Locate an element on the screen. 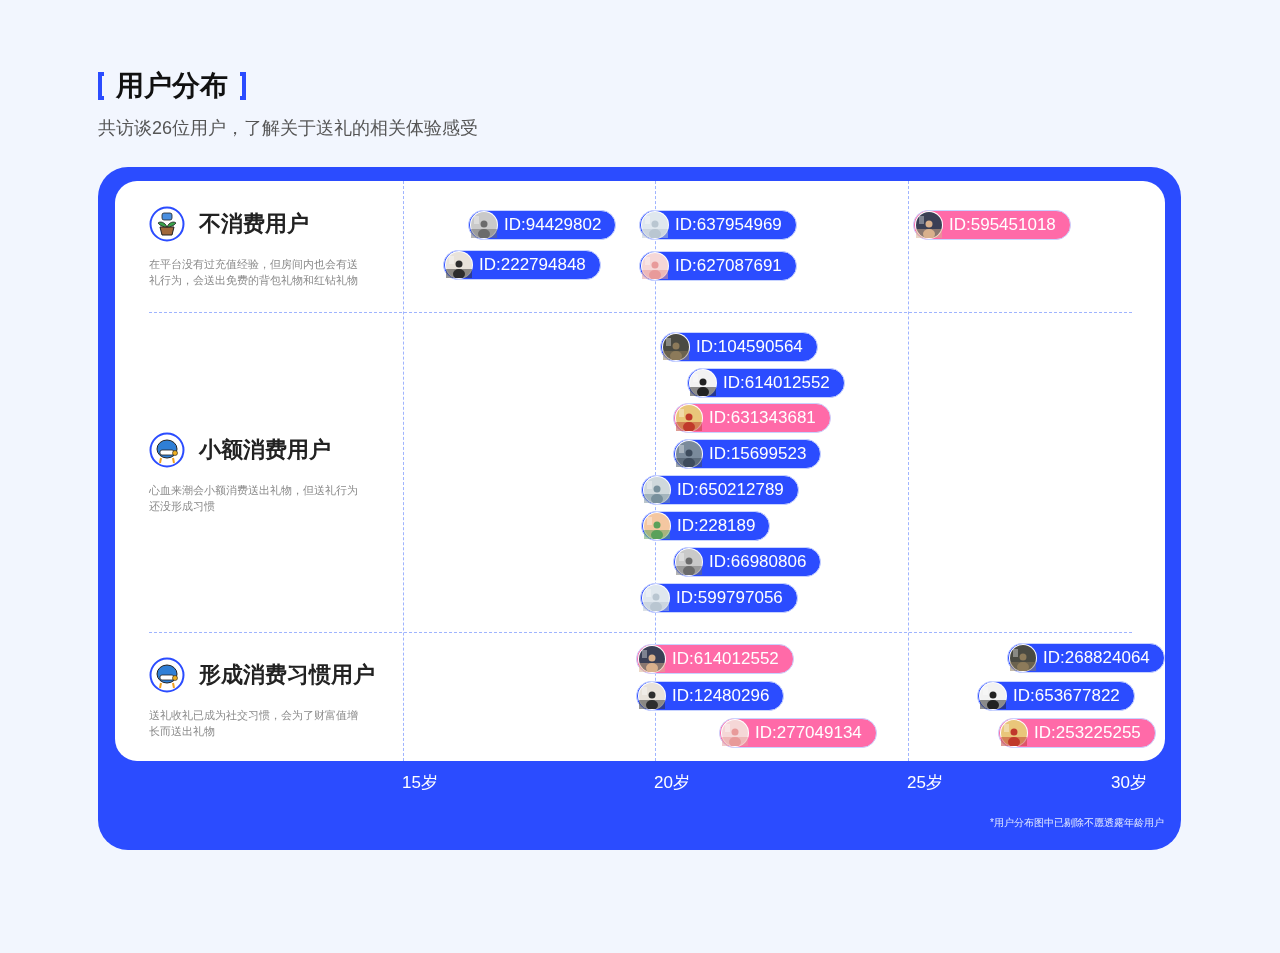 The height and width of the screenshot is (953, 1280). axis-label: 25岁 is located at coordinates (925, 783).